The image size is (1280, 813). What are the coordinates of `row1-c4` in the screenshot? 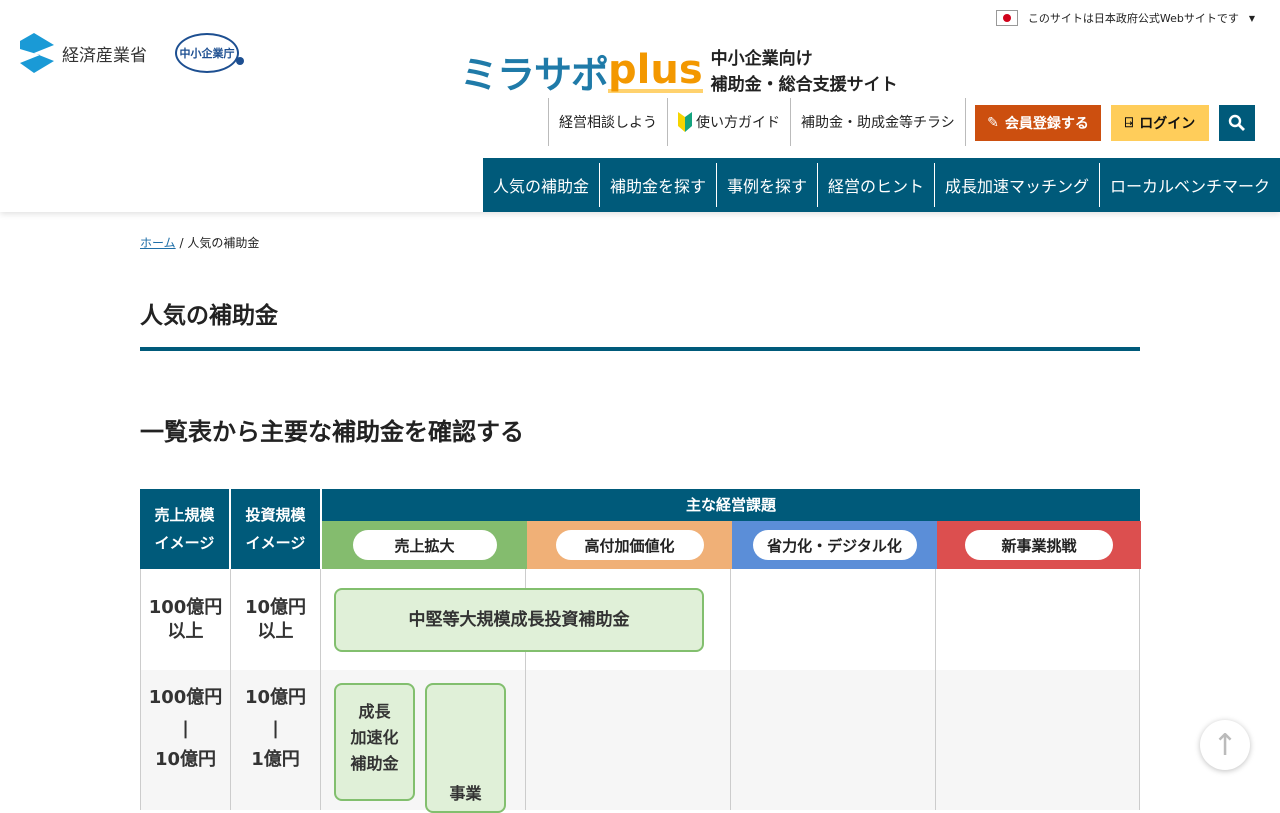 It's located at (1037, 619).